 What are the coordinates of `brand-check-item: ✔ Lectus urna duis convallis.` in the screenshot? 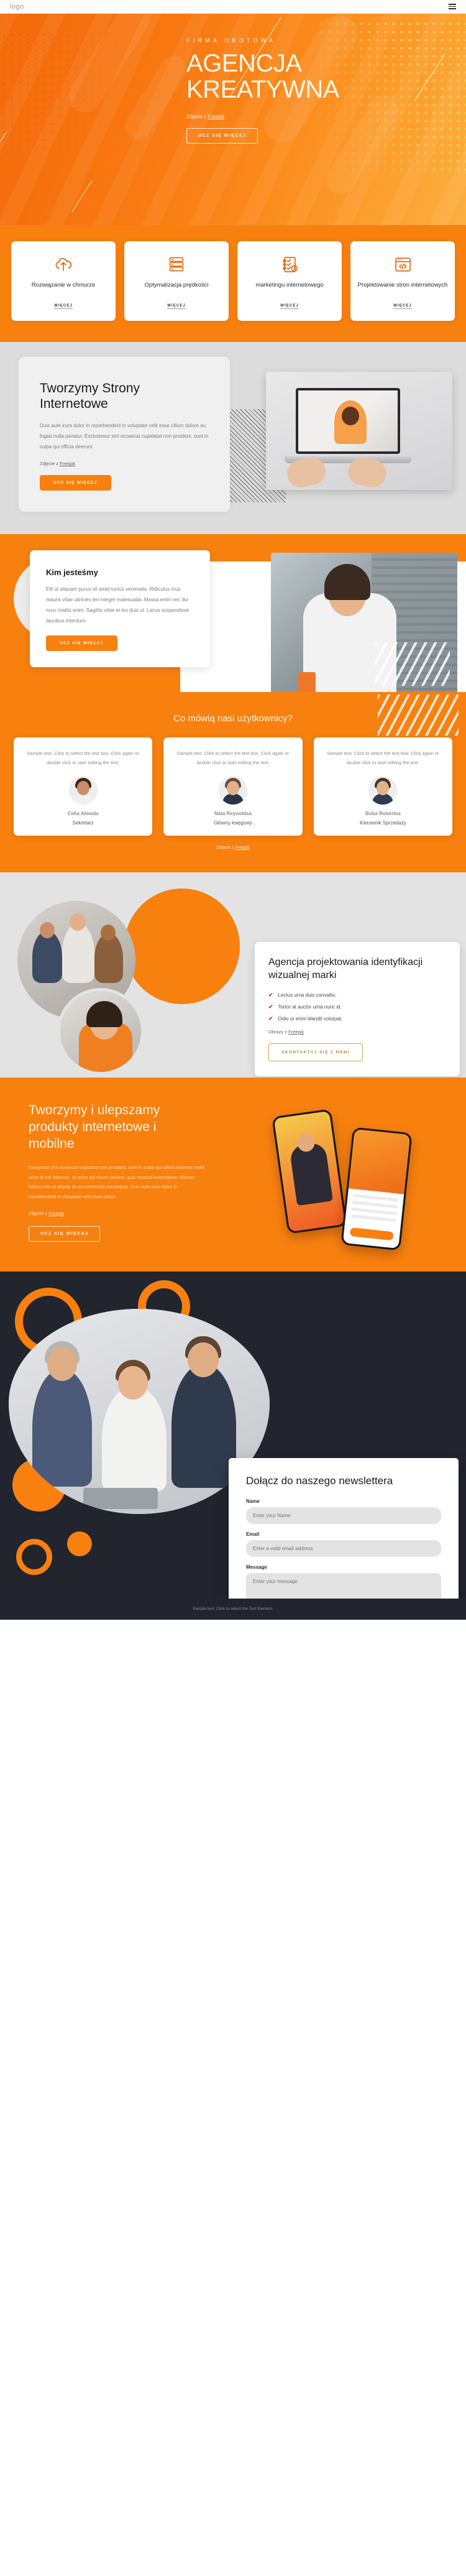 It's located at (357, 995).